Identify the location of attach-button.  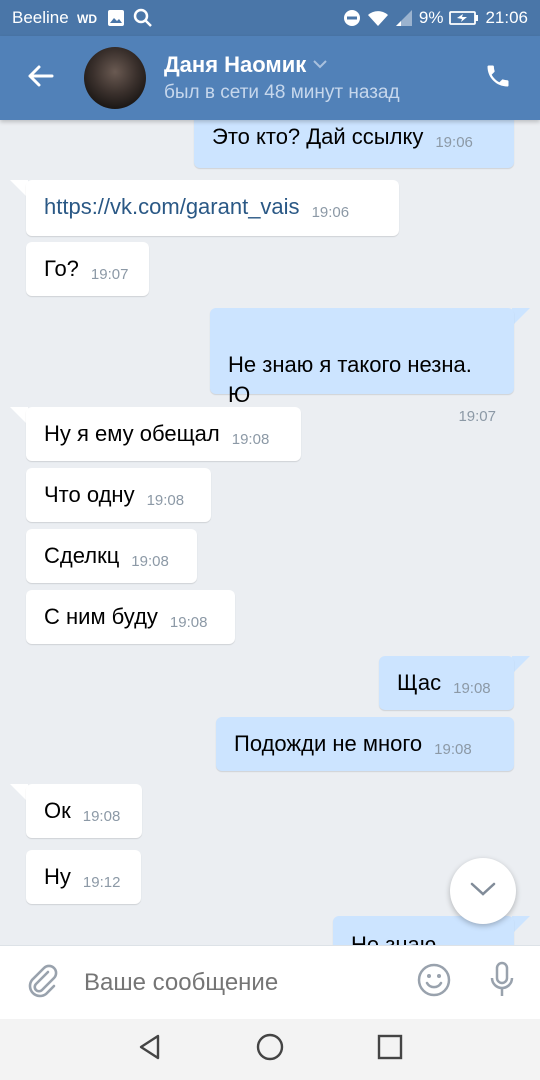
(42, 983).